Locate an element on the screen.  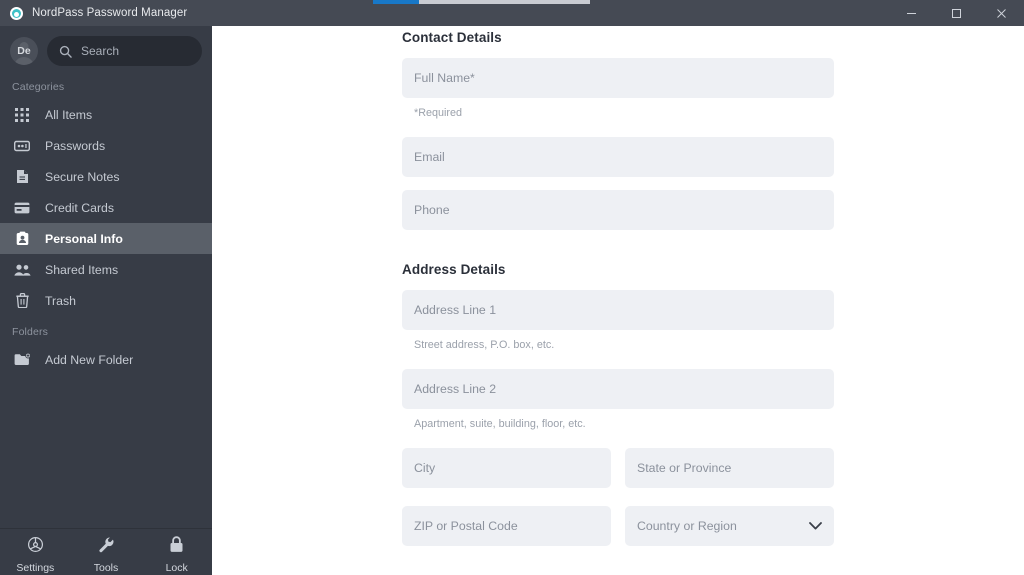
sidebar-item-label: Shared Items is located at coordinates (82, 269).